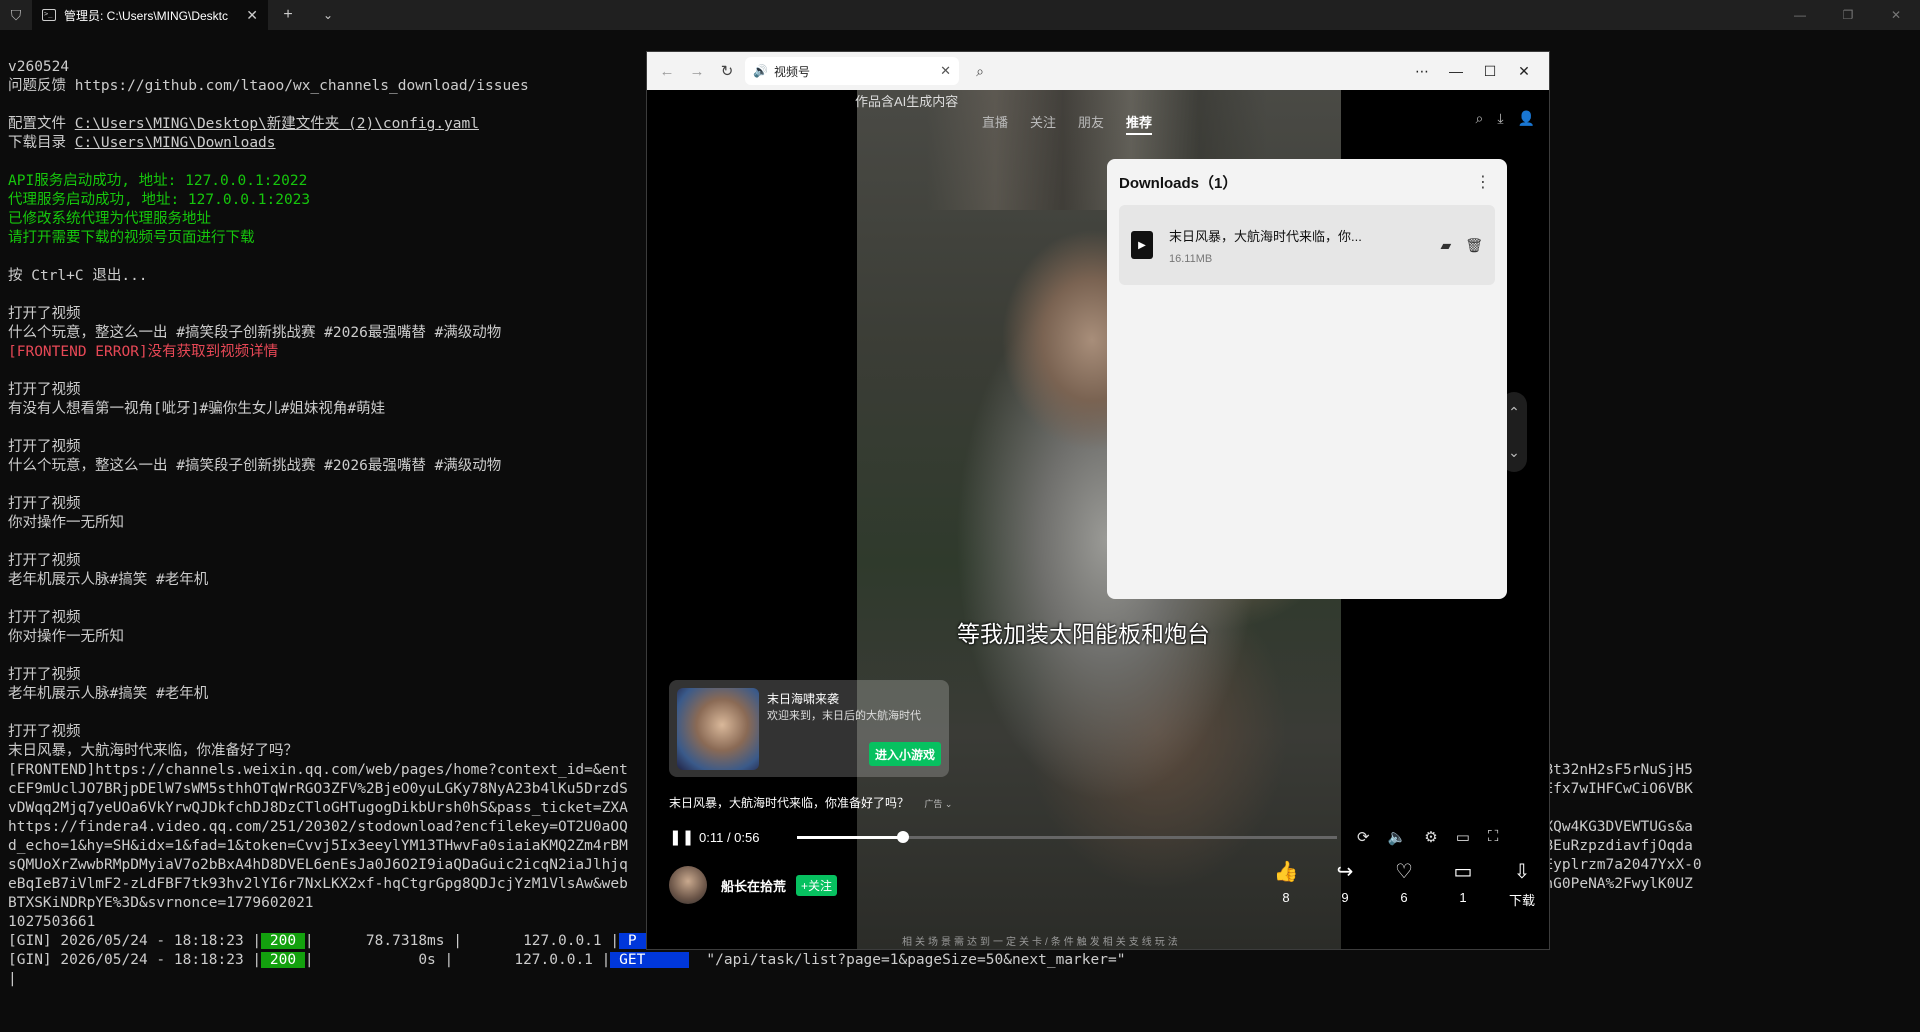 This screenshot has width=1920, height=1032. Describe the element at coordinates (1296, 245) in the screenshot. I see `download-info: 末日风暴，大航海时代来临，你... 16.11MB` at that location.